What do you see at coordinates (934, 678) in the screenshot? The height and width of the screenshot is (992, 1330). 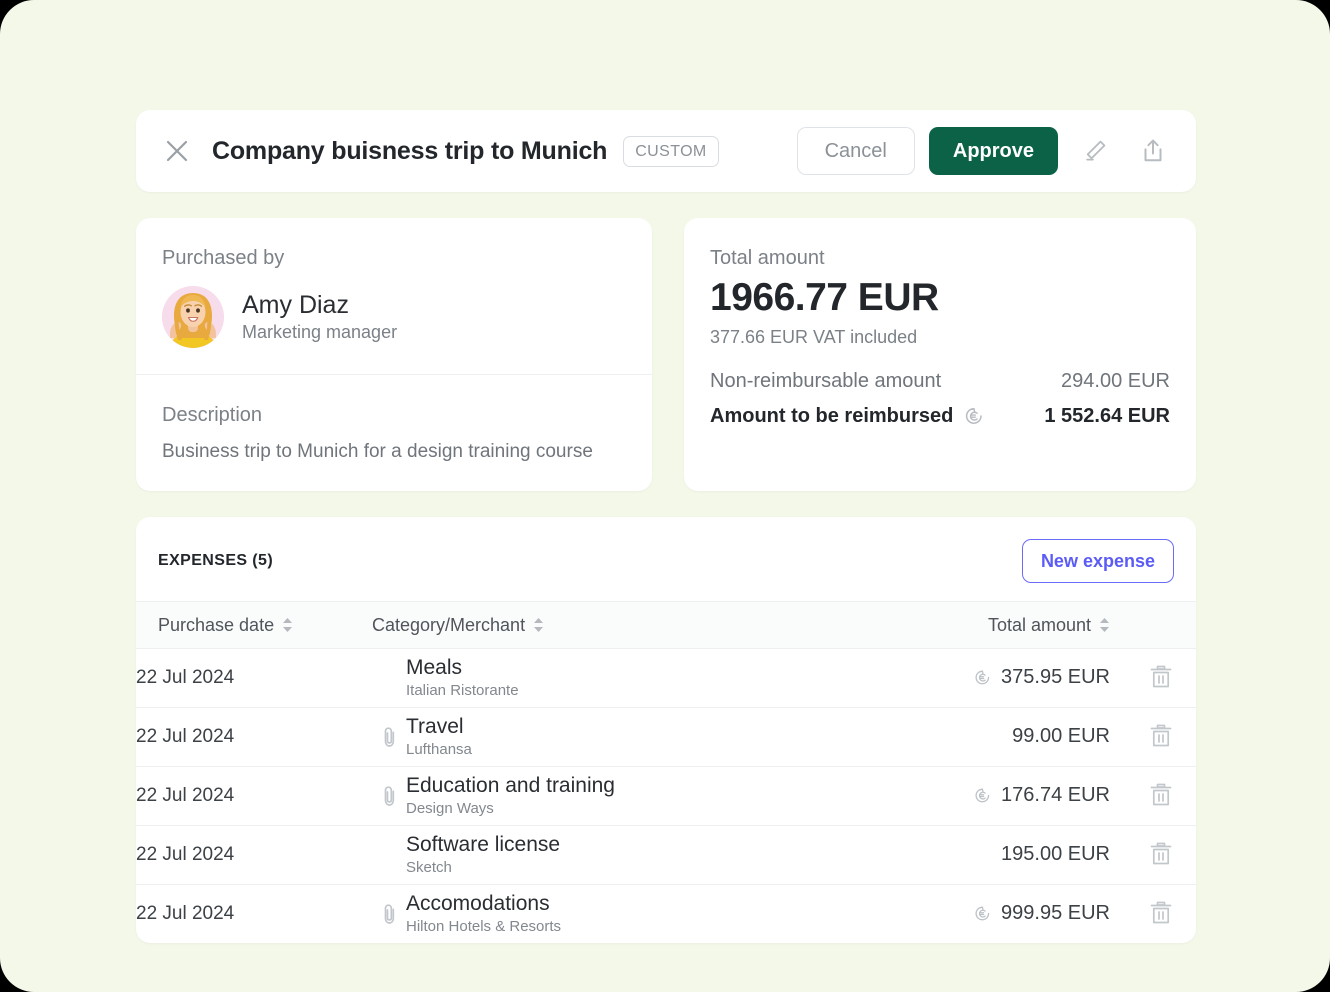 I see `cell-total-amount: 375.95 EUR` at bounding box center [934, 678].